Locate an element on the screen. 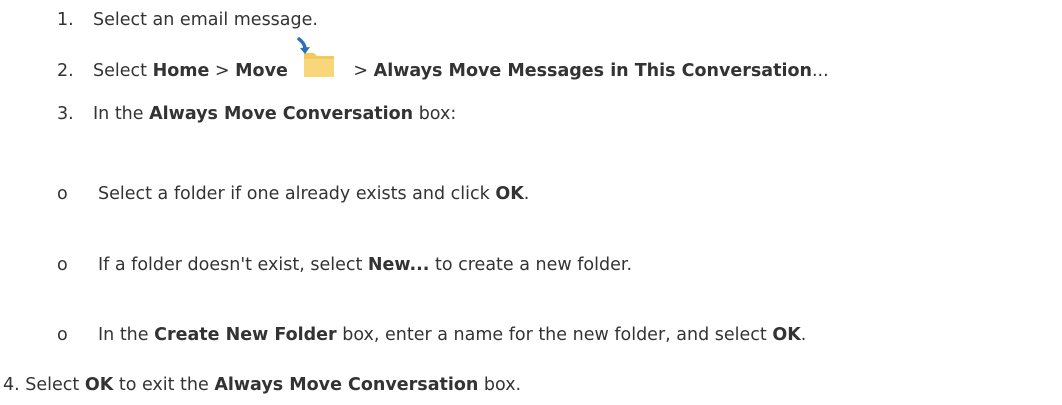 The image size is (1062, 405). move-label: Move is located at coordinates (261, 71).